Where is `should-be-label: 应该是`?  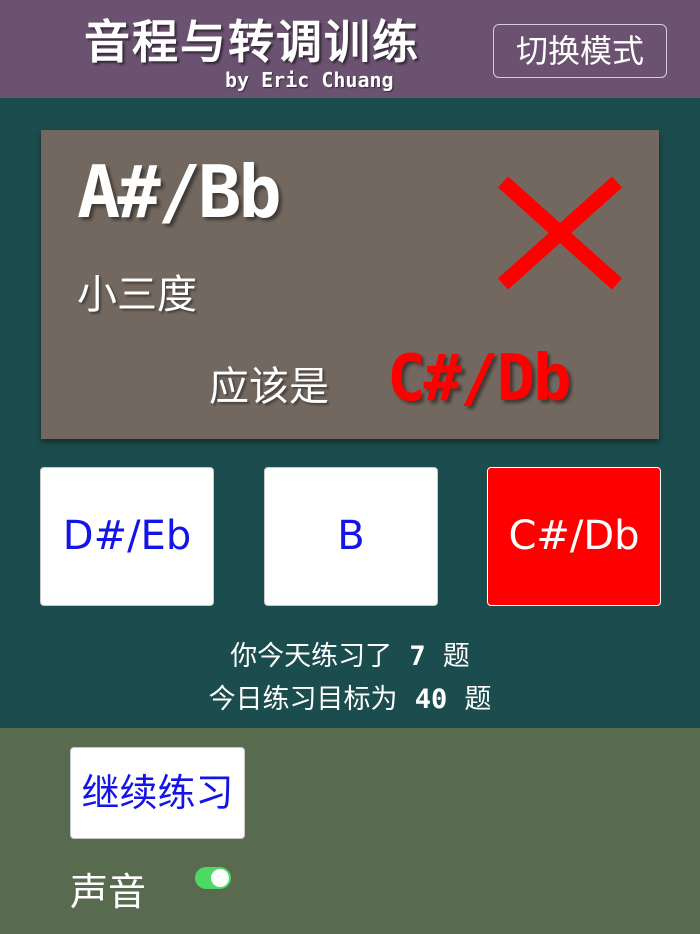
should-be-label: 应该是 is located at coordinates (269, 387).